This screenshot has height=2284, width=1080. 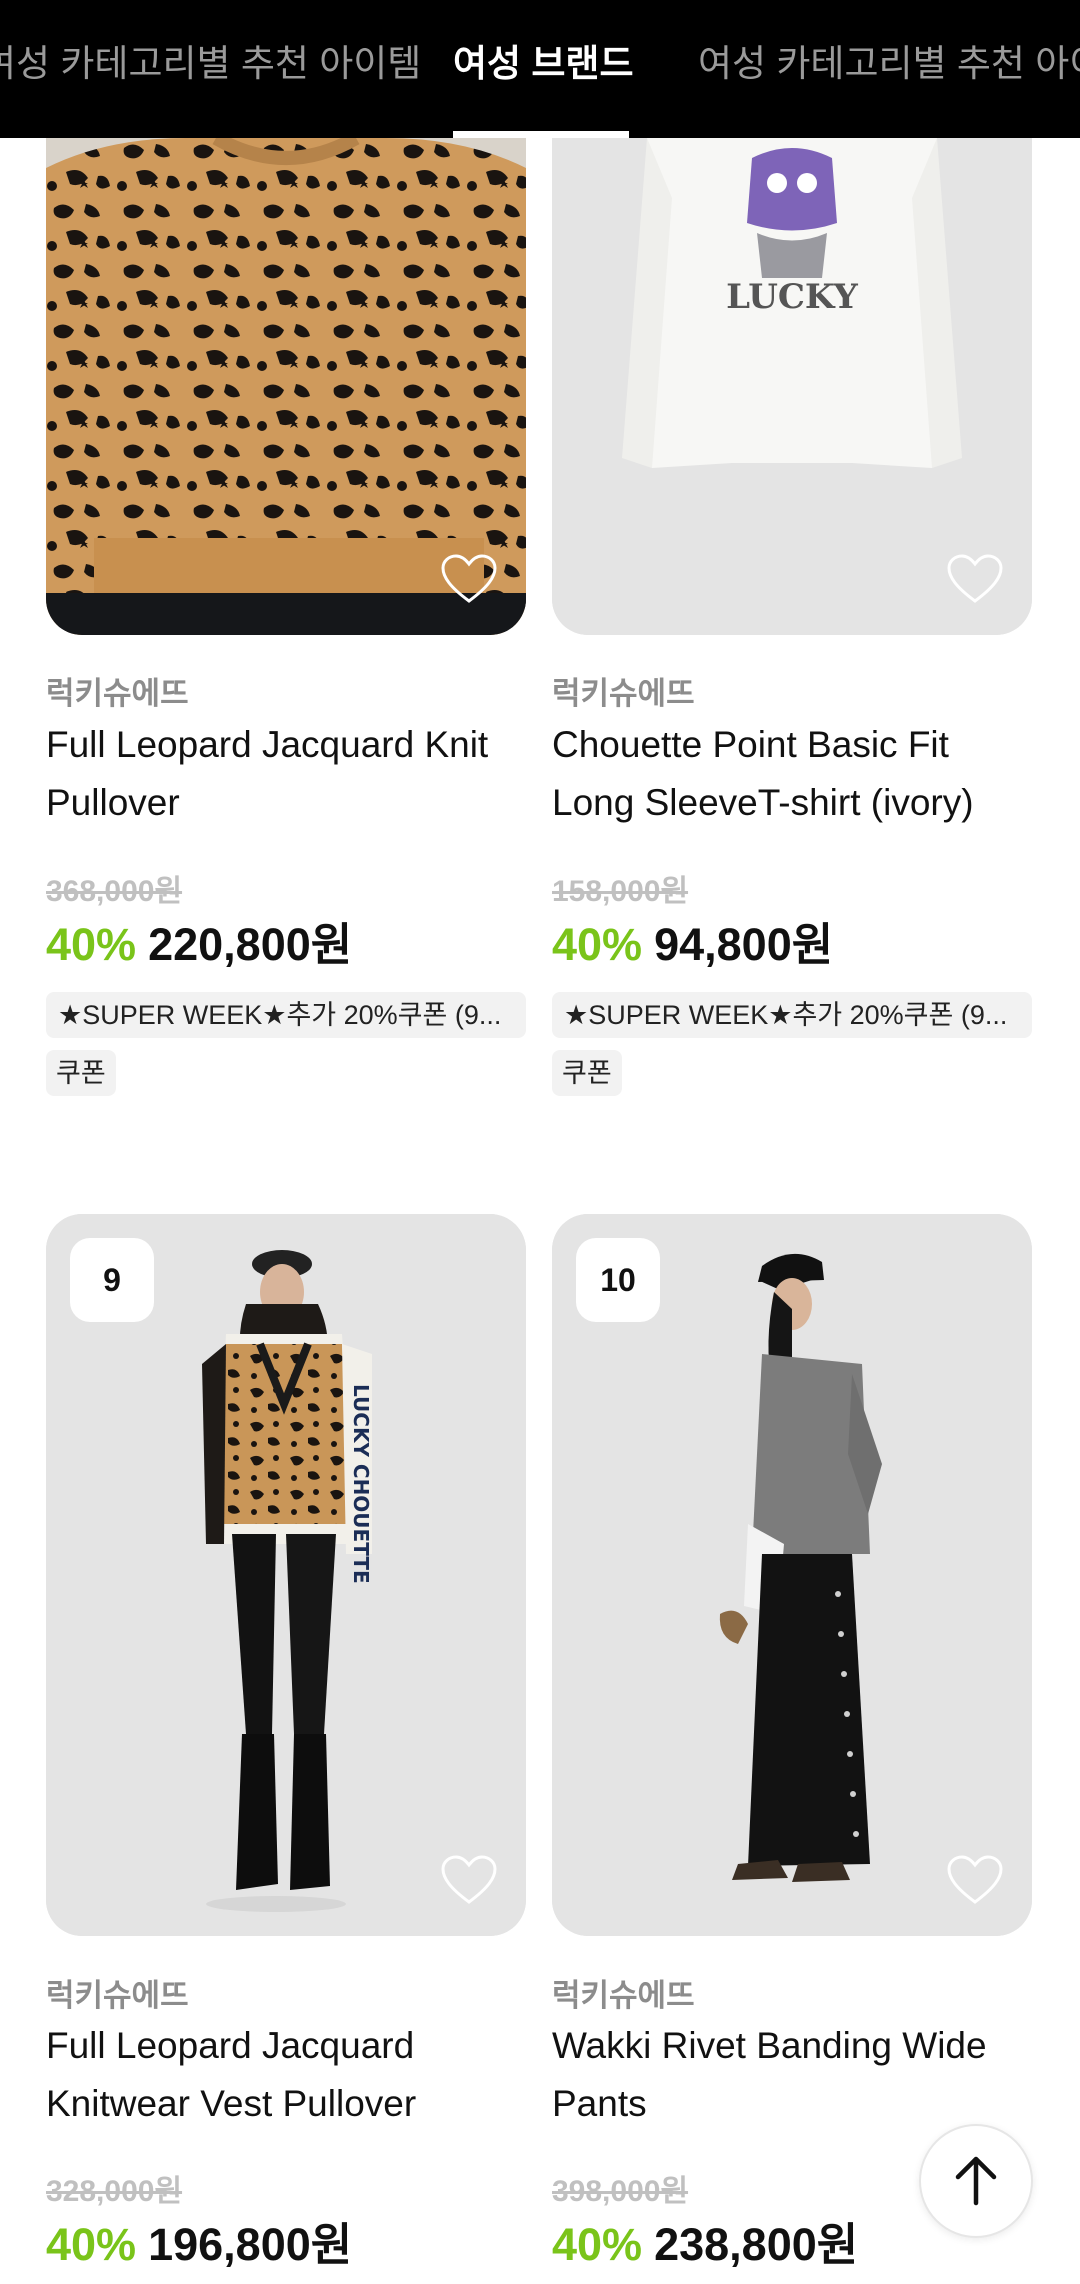 What do you see at coordinates (250, 2244) in the screenshot?
I see `sale-price: 196,800원` at bounding box center [250, 2244].